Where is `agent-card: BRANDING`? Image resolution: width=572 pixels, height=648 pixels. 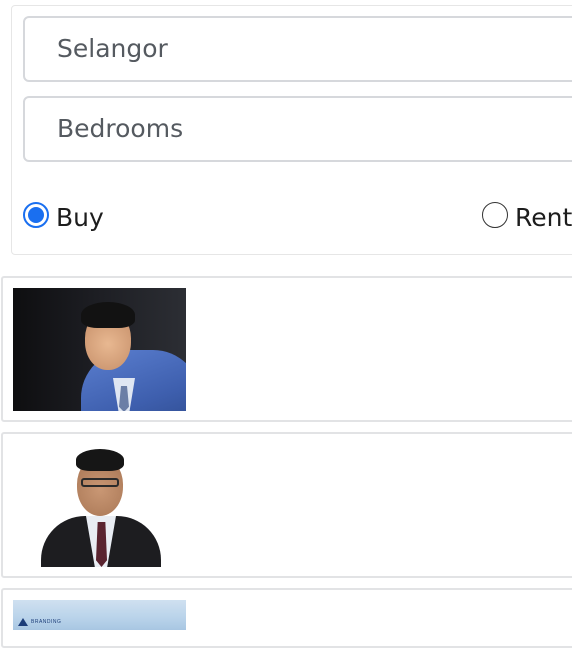 agent-card: BRANDING is located at coordinates (286, 618).